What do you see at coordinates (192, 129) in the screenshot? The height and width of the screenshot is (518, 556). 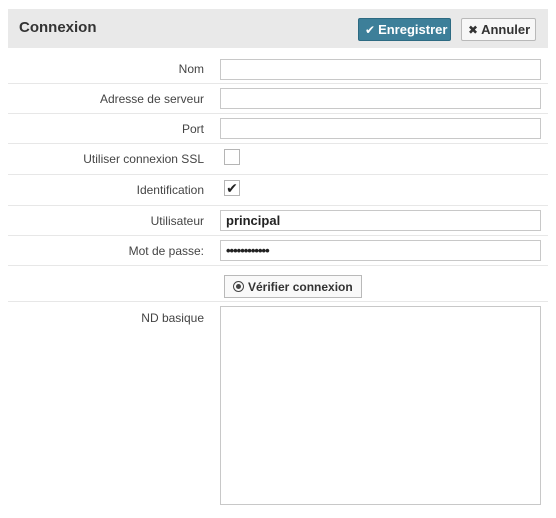 I see `port-label: Port` at bounding box center [192, 129].